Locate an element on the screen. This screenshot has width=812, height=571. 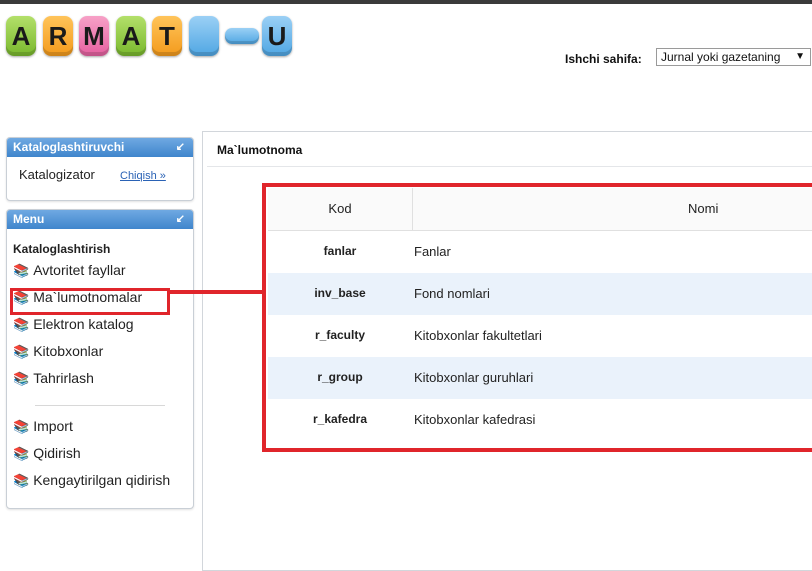
menu-item-label: Qidirish is located at coordinates (57, 453).